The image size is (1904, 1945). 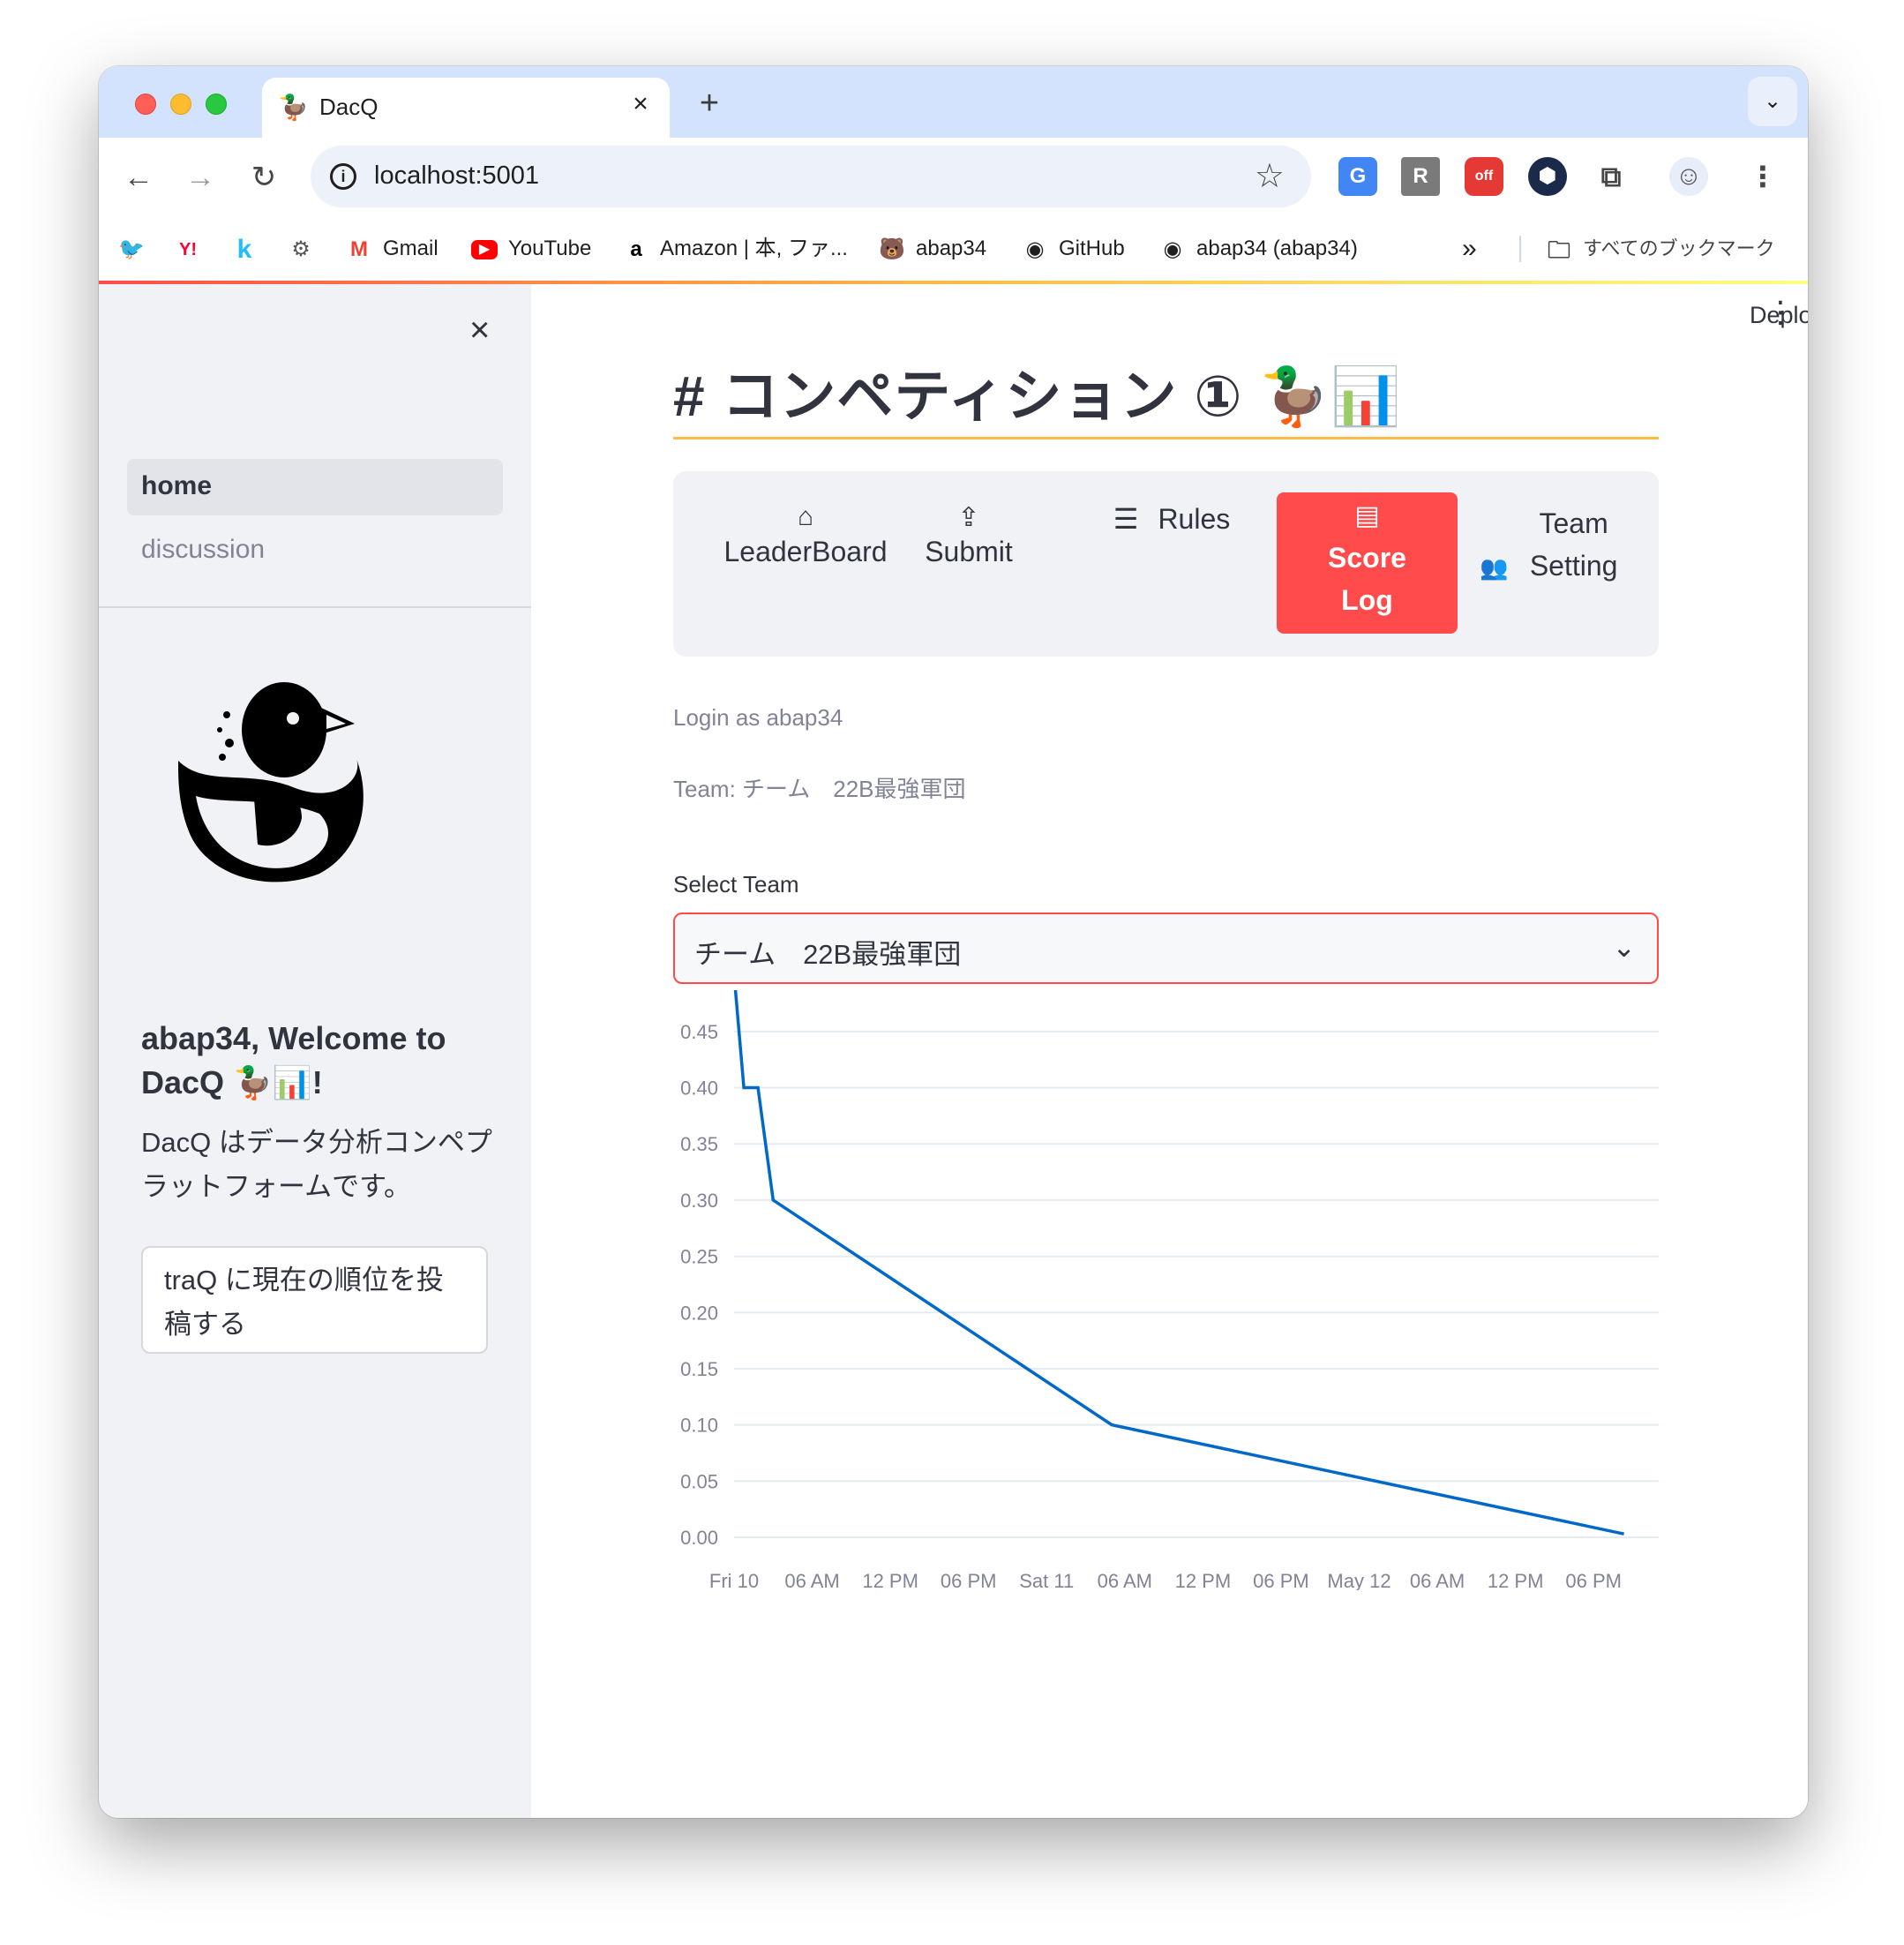 I want to click on bookmarks-overflow-icon: », so click(x=1469, y=249).